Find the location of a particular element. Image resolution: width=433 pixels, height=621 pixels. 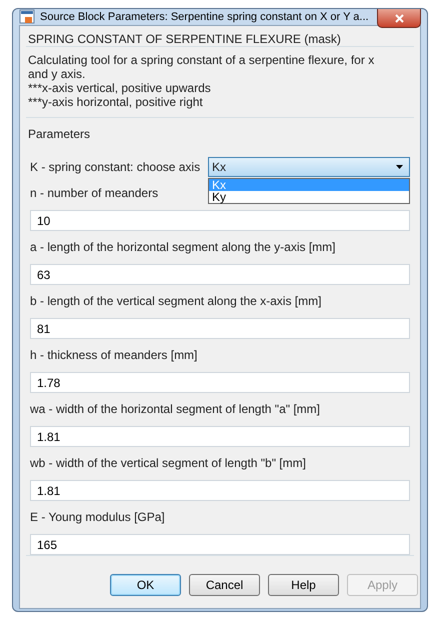

field-label: b - length of the vertical segment along the x-axis [mm] is located at coordinates (176, 301).